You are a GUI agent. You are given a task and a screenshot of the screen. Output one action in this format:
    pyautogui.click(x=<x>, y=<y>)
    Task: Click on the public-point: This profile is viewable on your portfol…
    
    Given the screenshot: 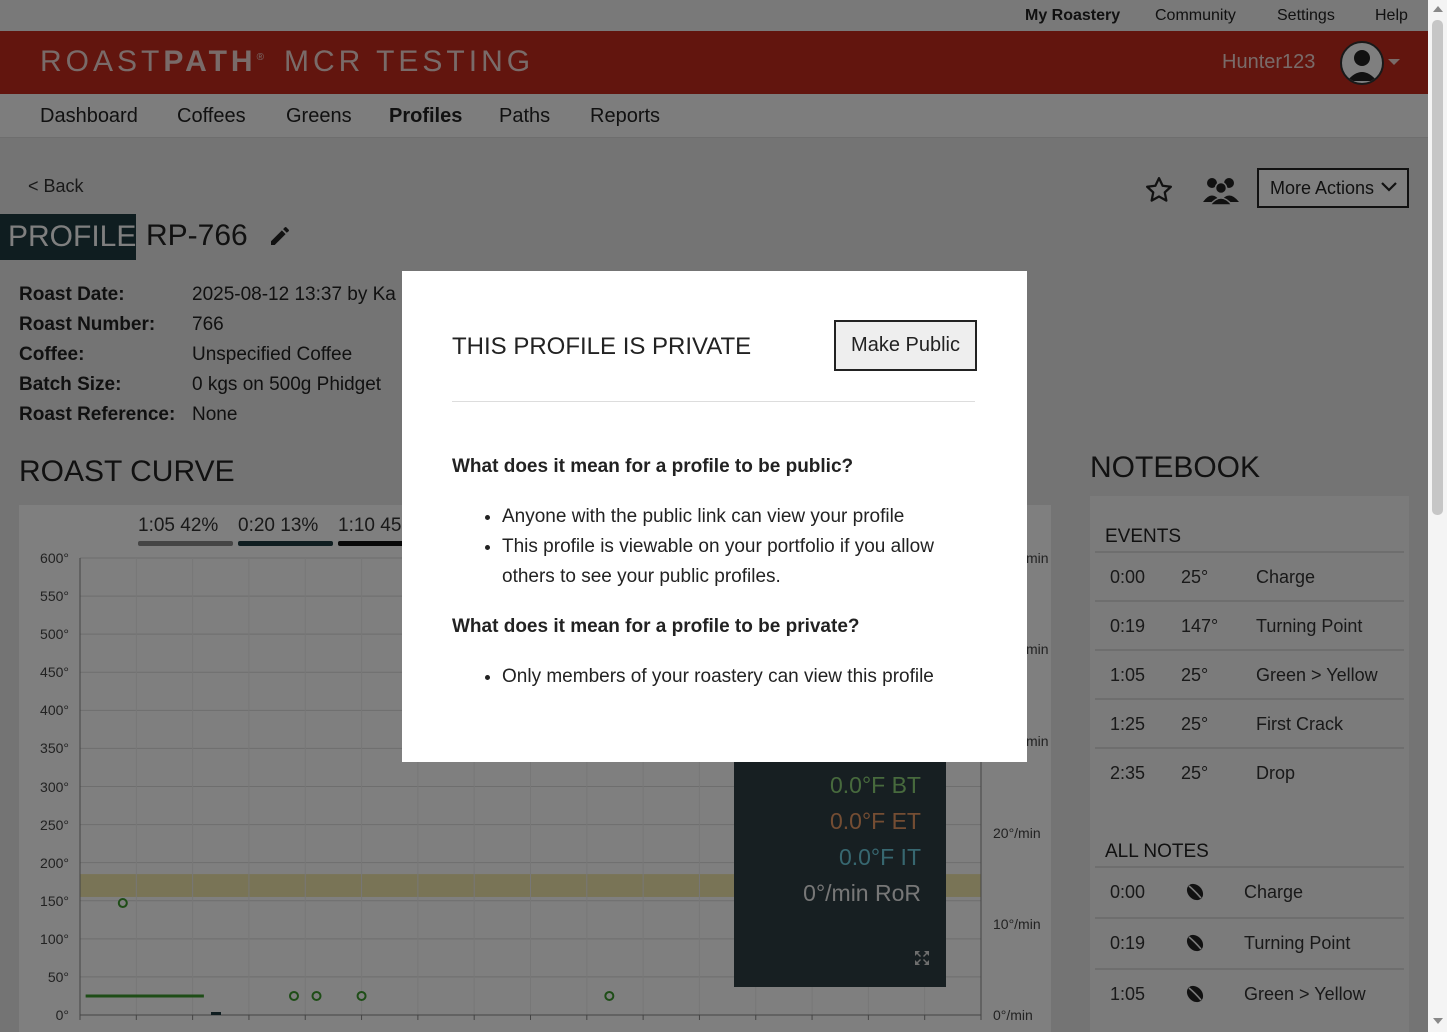 What is the action you would take?
    pyautogui.click(x=742, y=562)
    